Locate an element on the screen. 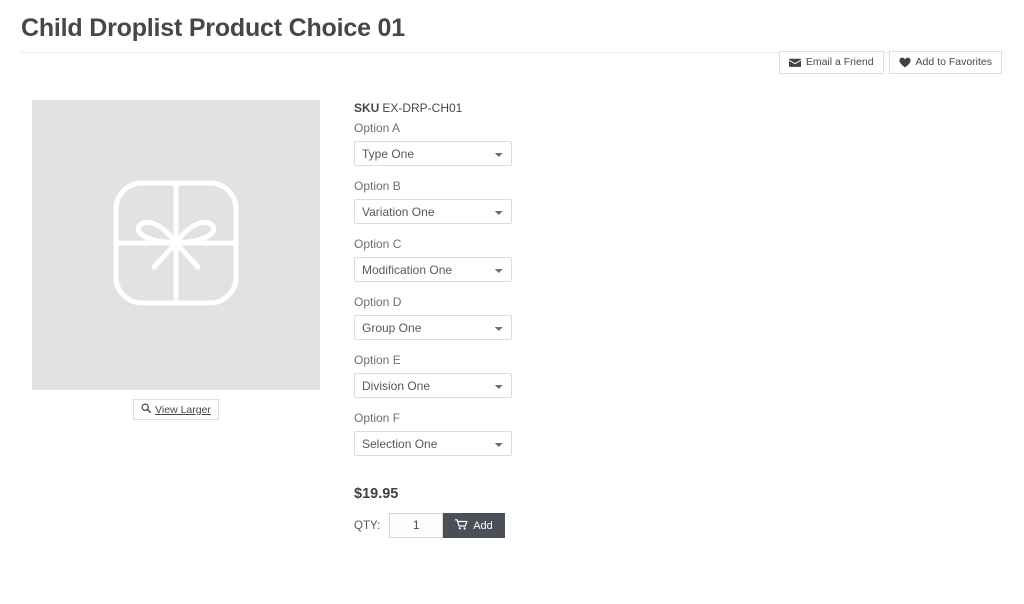 The image size is (1024, 604). view-larger-button: View Larger is located at coordinates (176, 409).